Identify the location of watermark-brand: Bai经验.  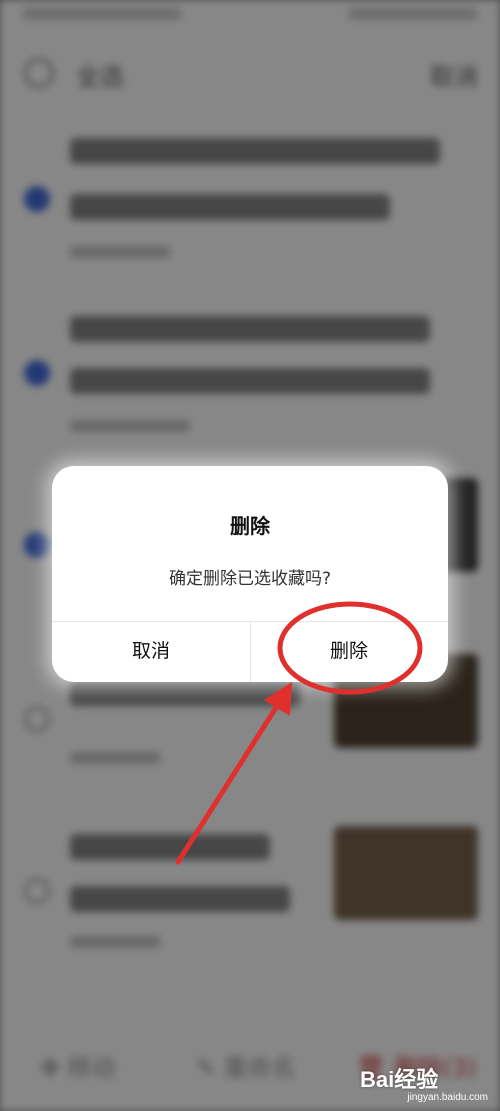
(399, 1079).